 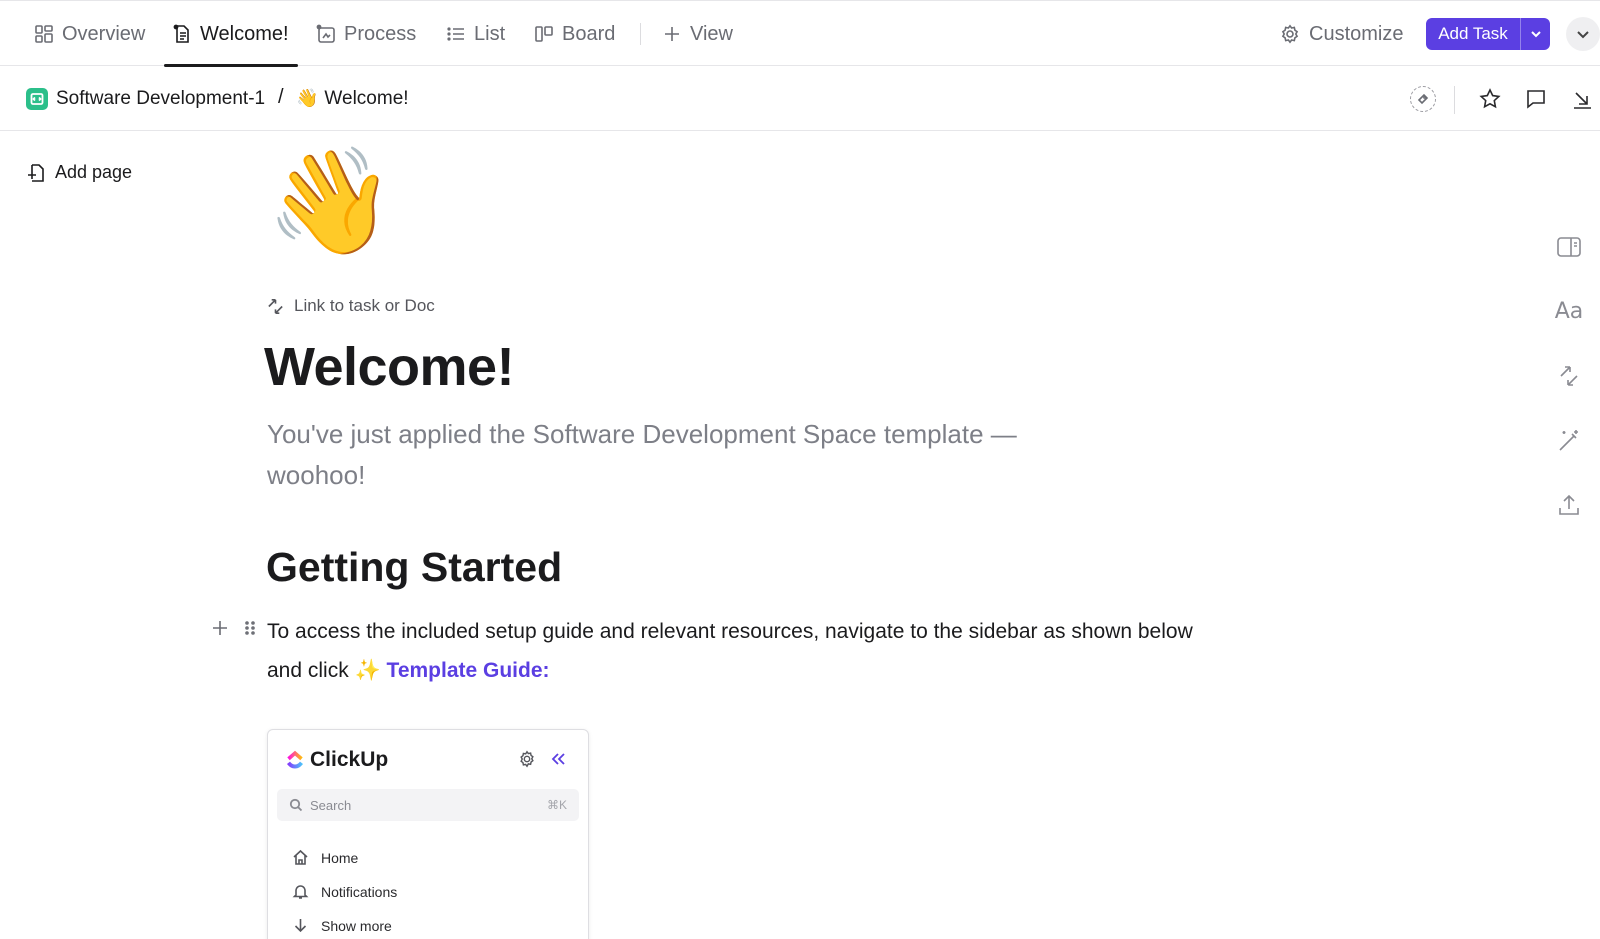 I want to click on link-to-task-button: Link to task or Doc, so click(x=350, y=306).